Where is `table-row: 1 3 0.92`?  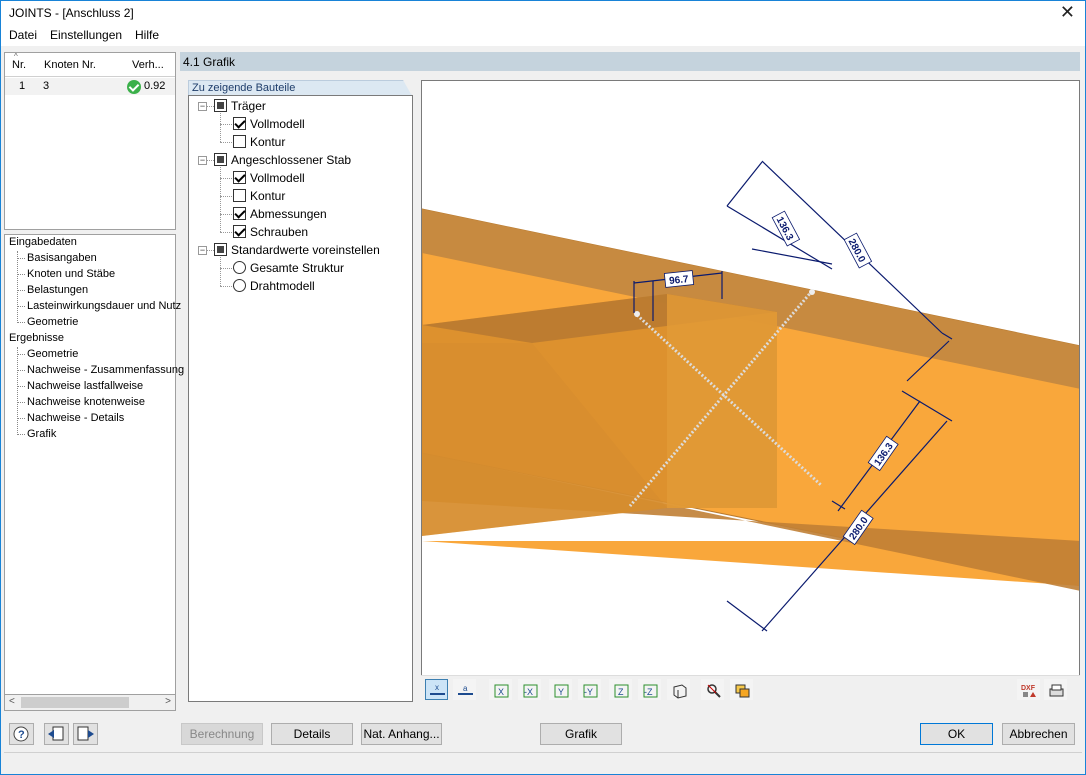
table-row: 1 3 0.92 is located at coordinates (90, 86).